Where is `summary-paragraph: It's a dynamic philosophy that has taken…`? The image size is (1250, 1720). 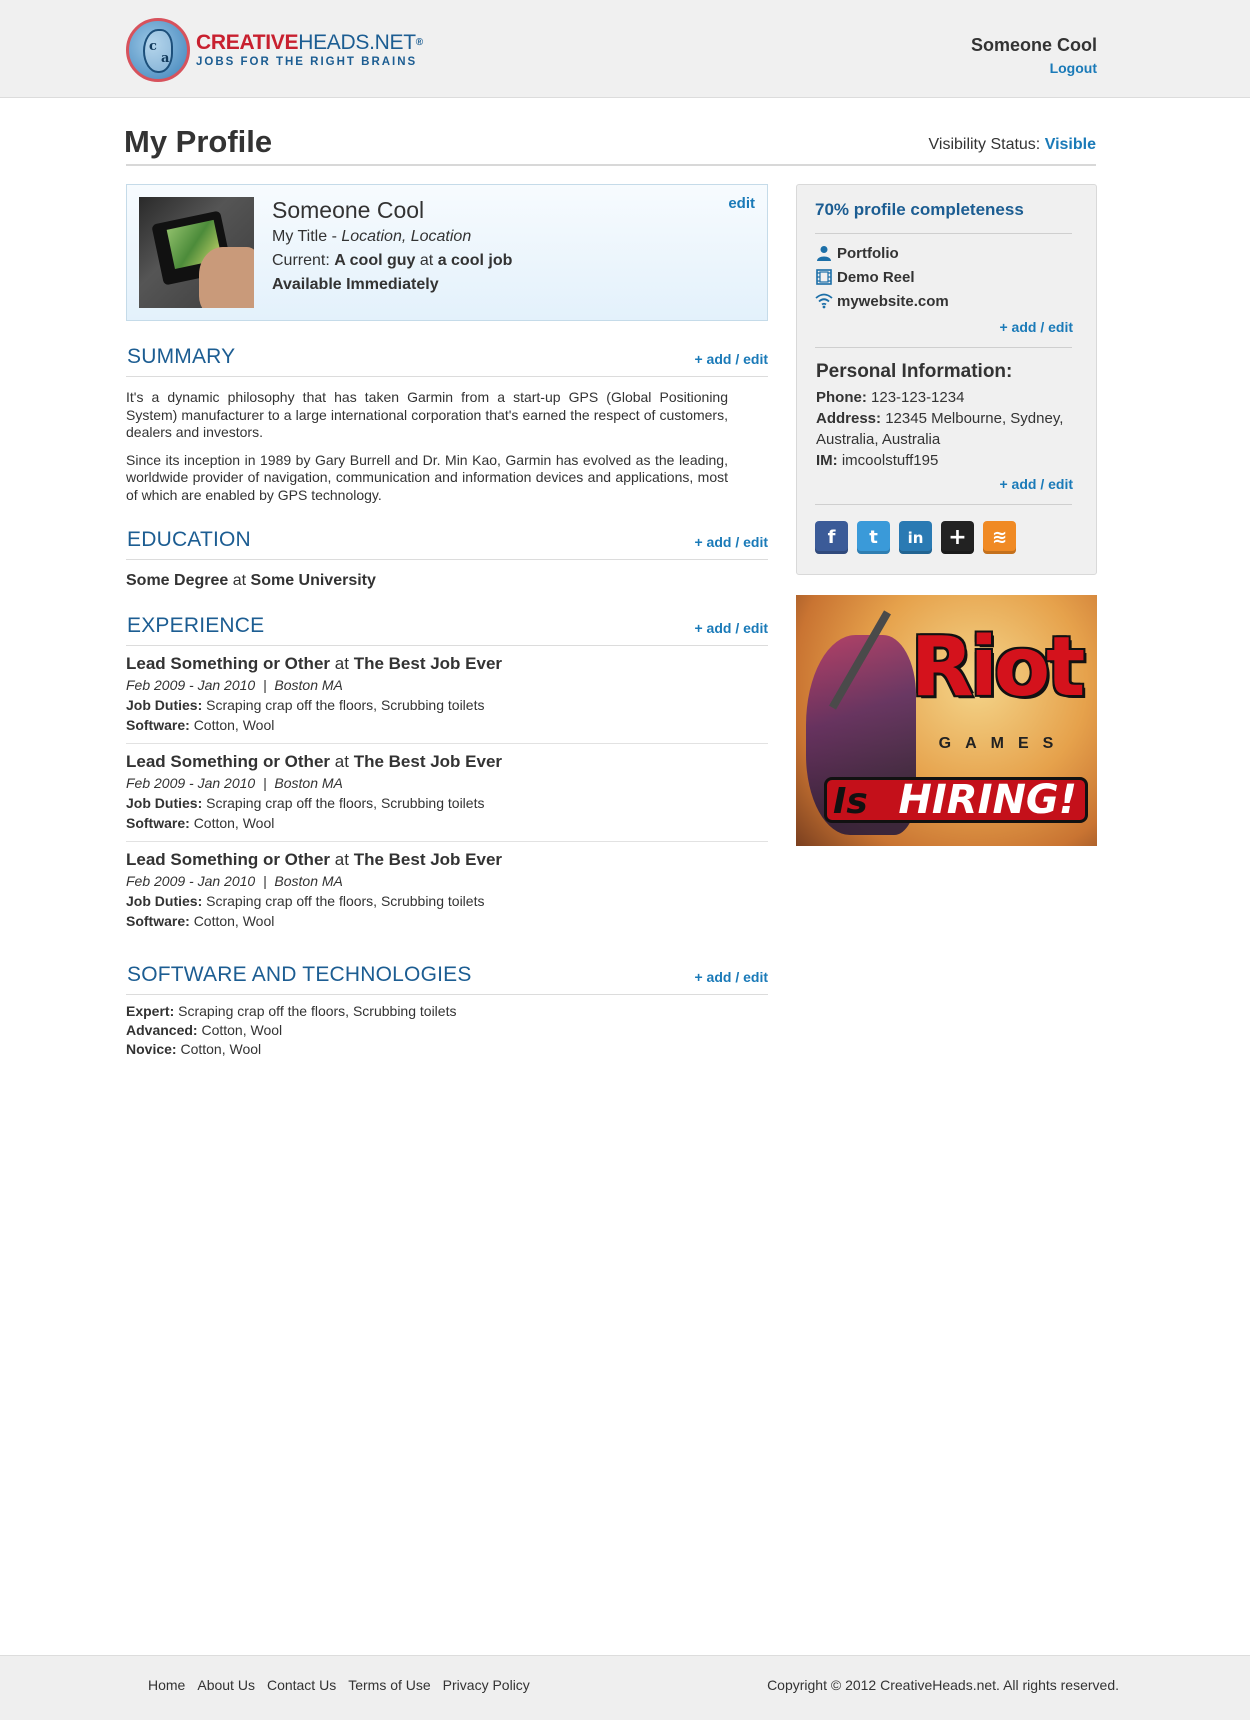
summary-paragraph: It's a dynamic philosophy that has taken… is located at coordinates (427, 414).